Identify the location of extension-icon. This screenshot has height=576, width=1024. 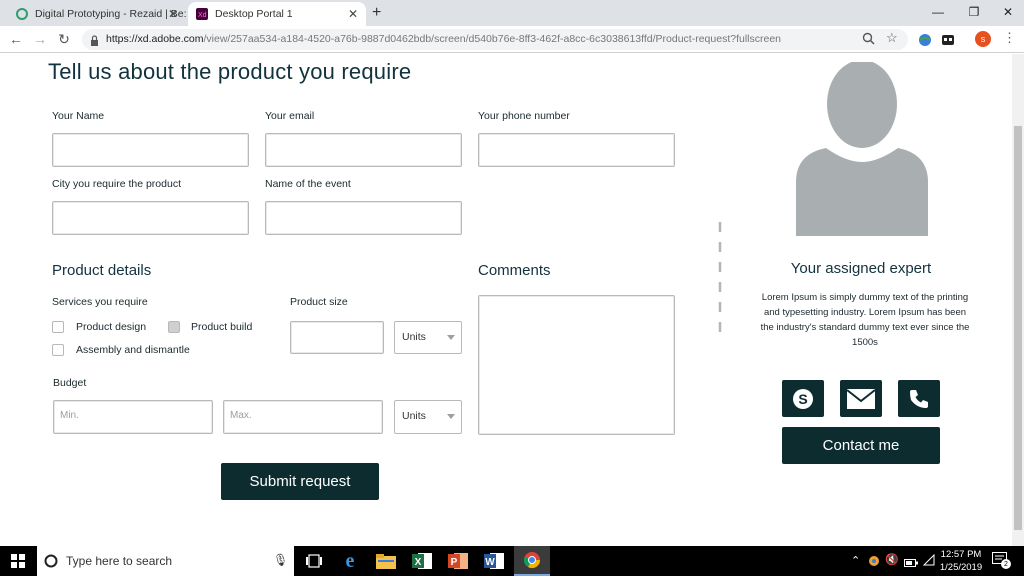
(948, 42).